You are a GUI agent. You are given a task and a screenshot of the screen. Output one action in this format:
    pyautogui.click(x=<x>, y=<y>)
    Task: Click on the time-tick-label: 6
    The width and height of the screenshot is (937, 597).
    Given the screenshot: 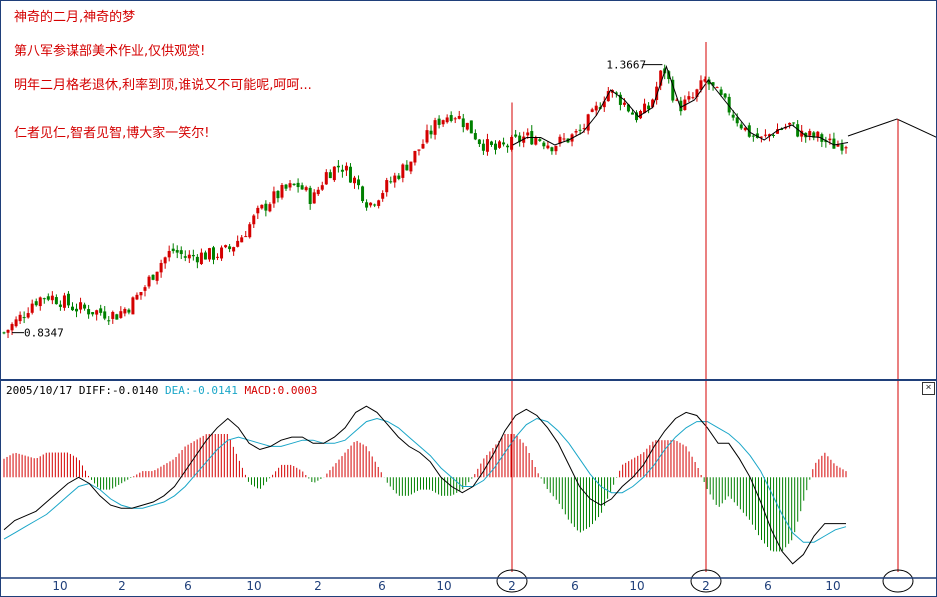 What is the action you would take?
    pyautogui.click(x=382, y=586)
    